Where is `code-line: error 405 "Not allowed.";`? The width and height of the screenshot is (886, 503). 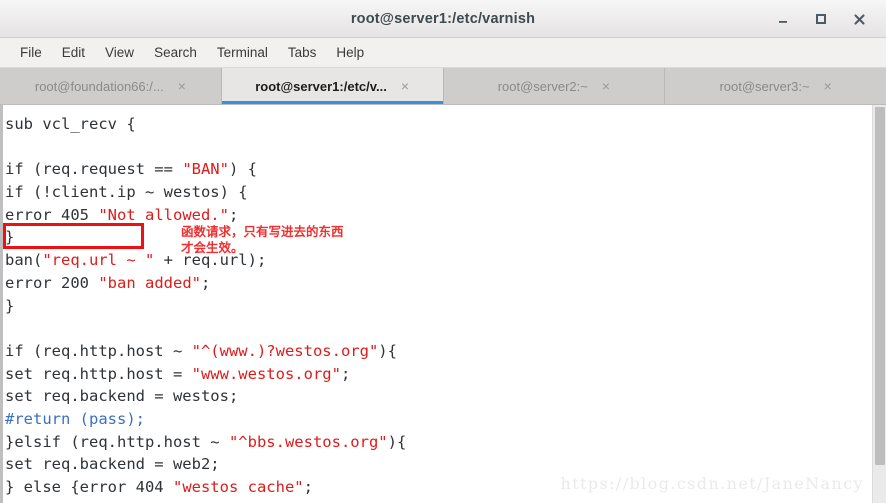 code-line: error 405 "Not allowed."; is located at coordinates (445, 215).